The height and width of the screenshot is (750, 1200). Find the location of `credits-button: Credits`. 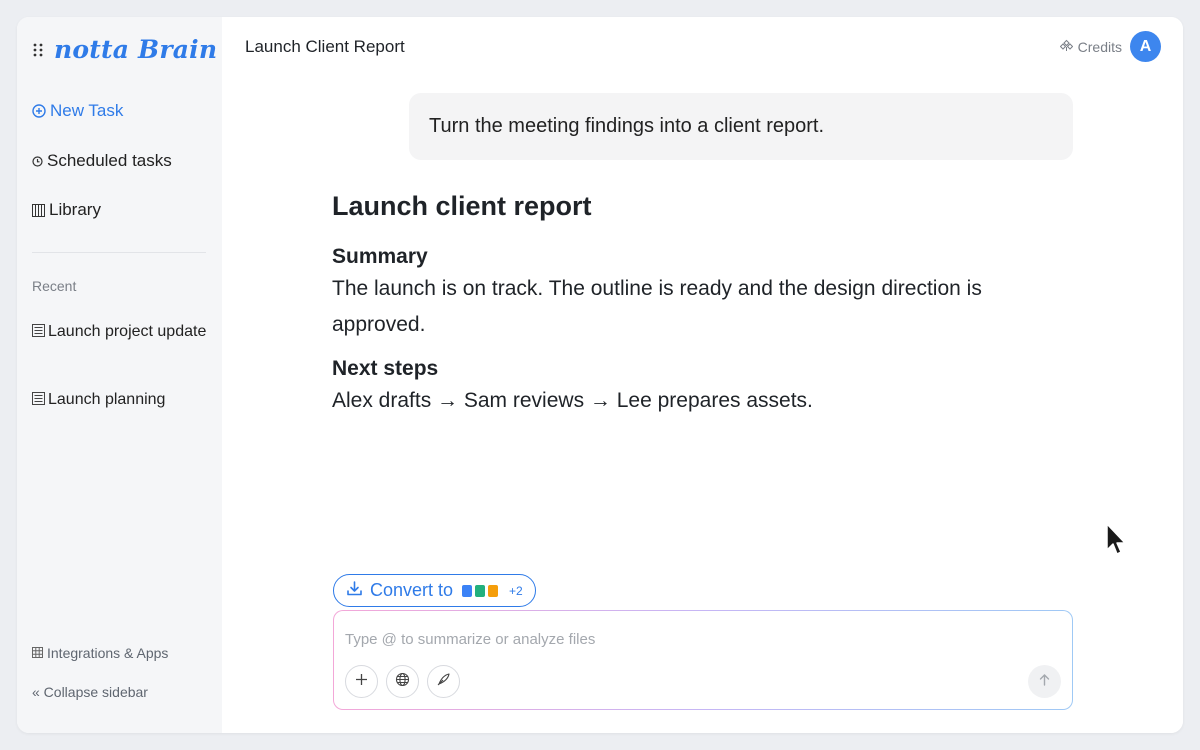

credits-button: Credits is located at coordinates (1090, 47).